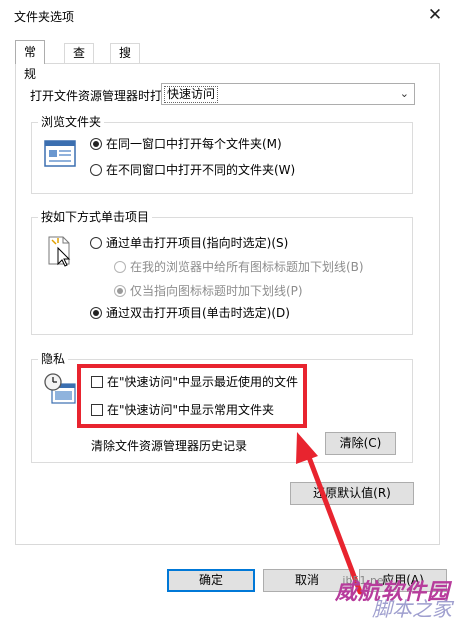  Describe the element at coordinates (216, 291) in the screenshot. I see `radio-label: 仅当指向图标标题时加下划线(P)` at that location.